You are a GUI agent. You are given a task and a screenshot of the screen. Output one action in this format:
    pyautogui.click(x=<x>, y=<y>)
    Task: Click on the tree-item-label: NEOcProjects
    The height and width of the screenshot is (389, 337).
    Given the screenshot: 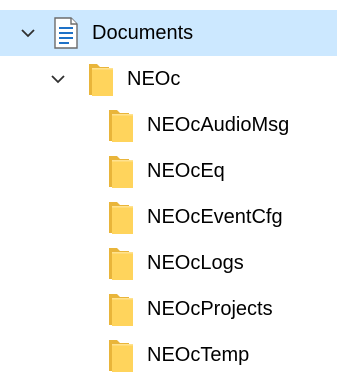 What is the action you would take?
    pyautogui.click(x=210, y=309)
    